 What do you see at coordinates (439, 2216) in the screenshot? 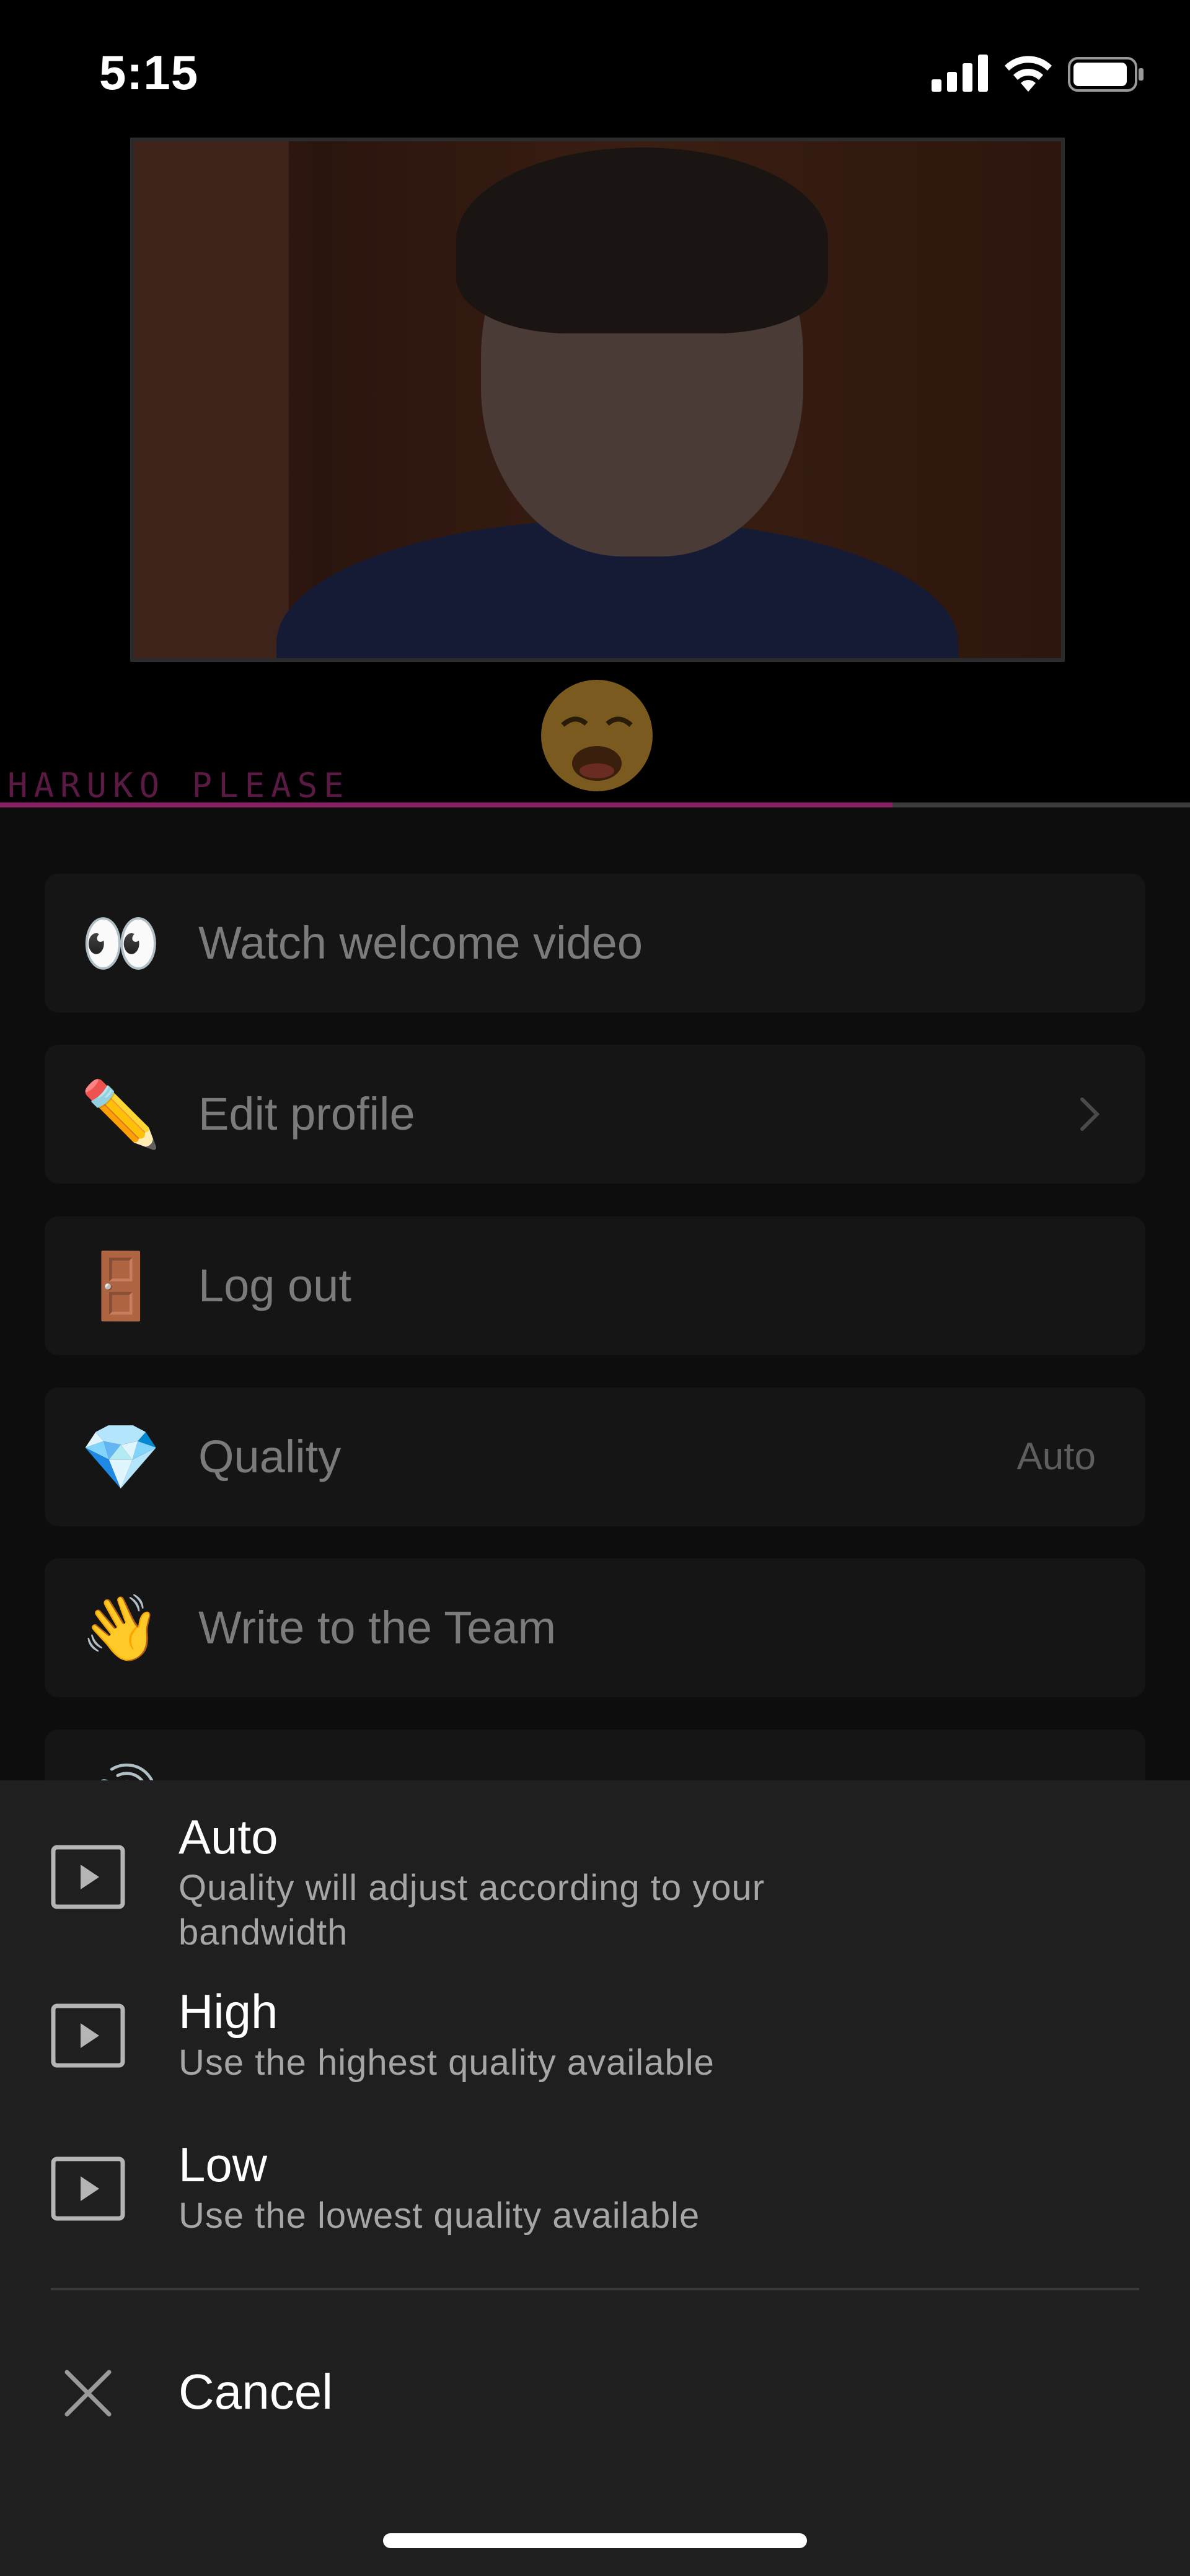
I see `option-description: Use the lowest quality available` at bounding box center [439, 2216].